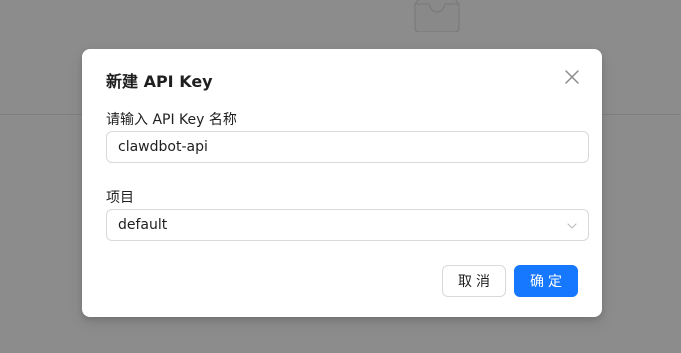 This screenshot has height=353, width=681. Describe the element at coordinates (159, 81) in the screenshot. I see `dialog-title: 新建 API Key` at that location.